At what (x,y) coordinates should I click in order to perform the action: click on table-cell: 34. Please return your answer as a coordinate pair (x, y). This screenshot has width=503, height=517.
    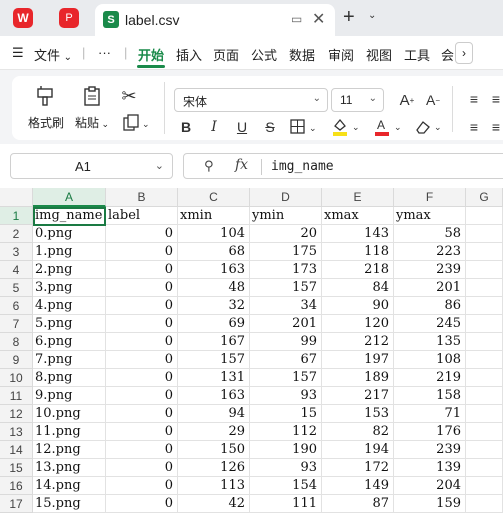
    Looking at the image, I should click on (286, 306).